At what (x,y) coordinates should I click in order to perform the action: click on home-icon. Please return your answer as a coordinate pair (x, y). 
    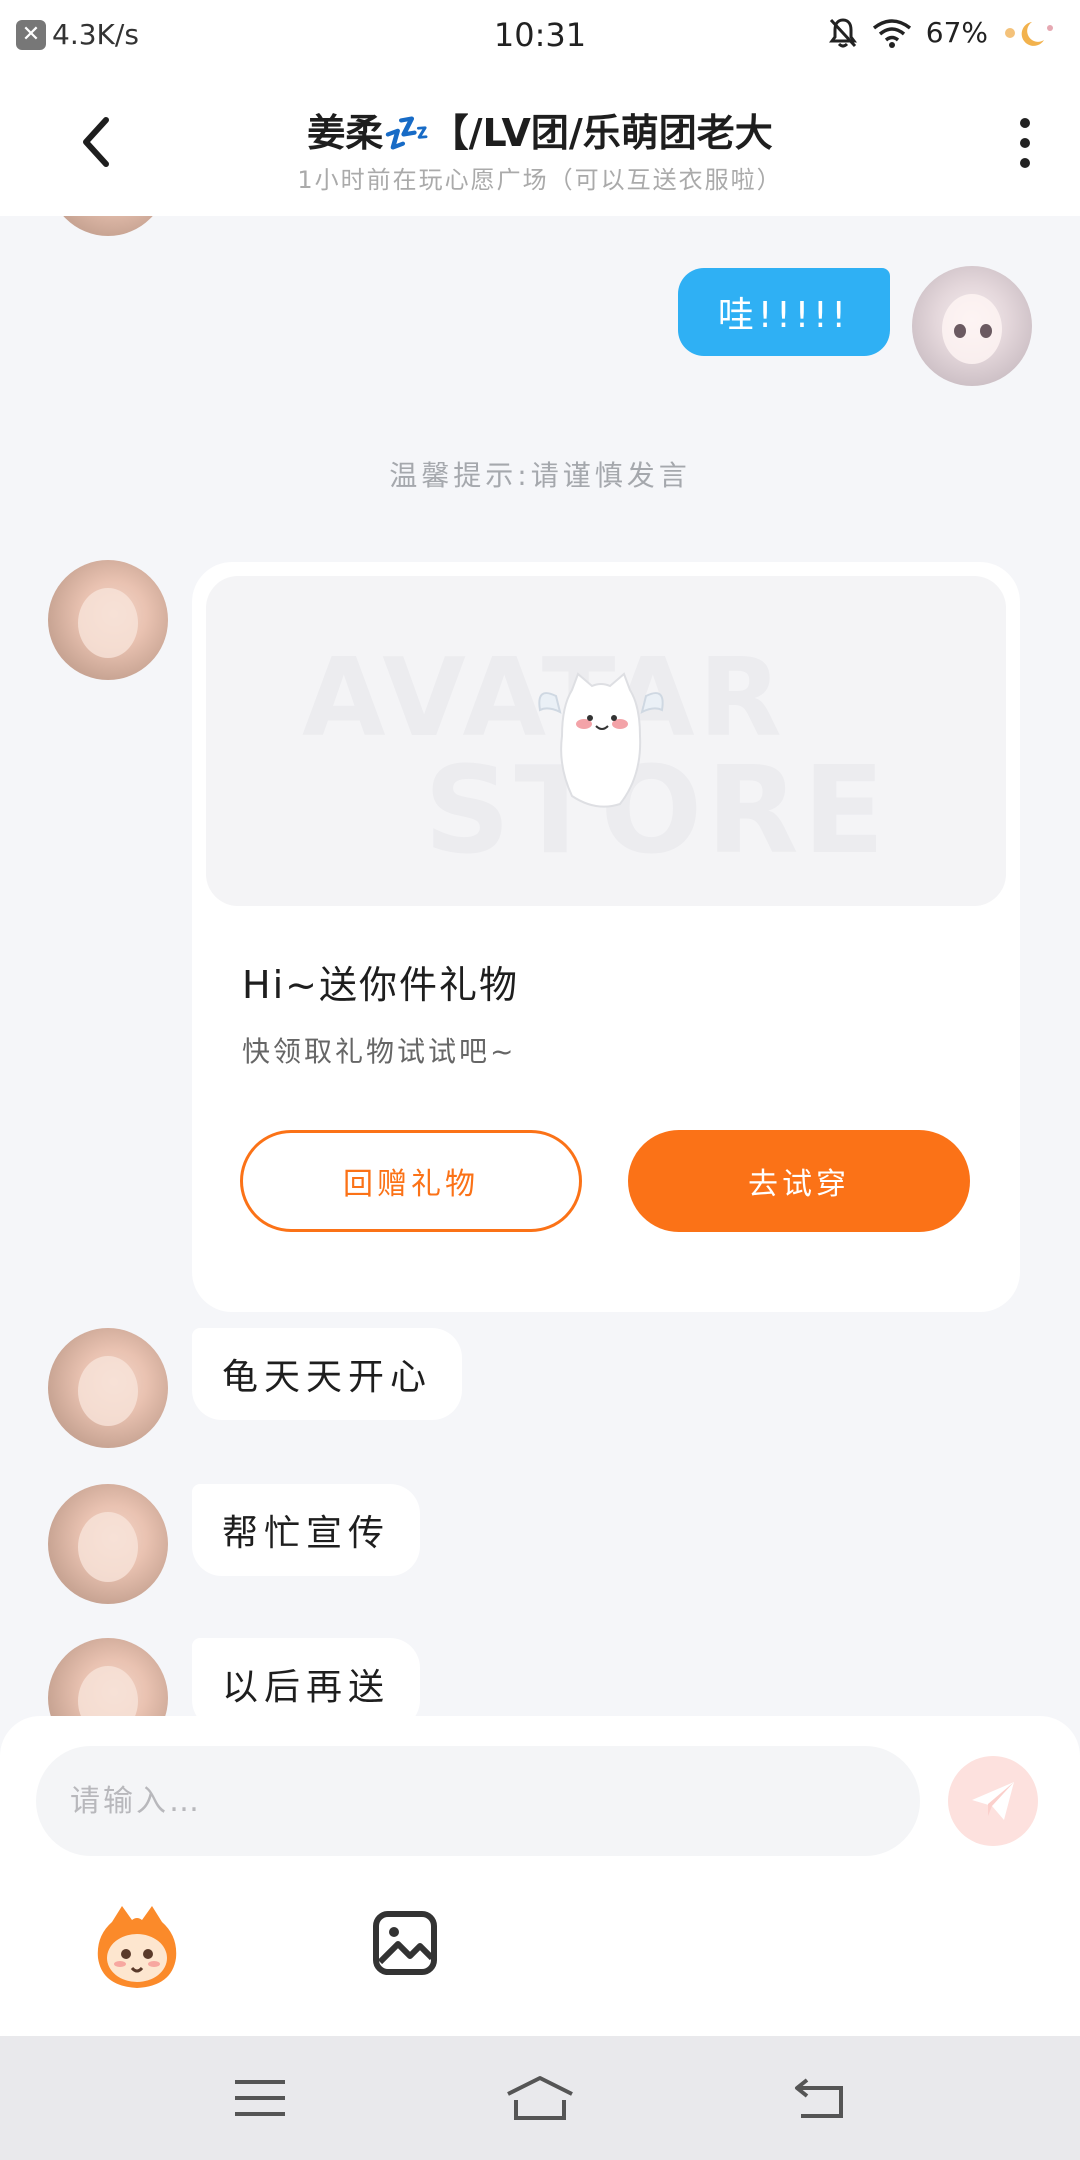
    Looking at the image, I should click on (540, 2098).